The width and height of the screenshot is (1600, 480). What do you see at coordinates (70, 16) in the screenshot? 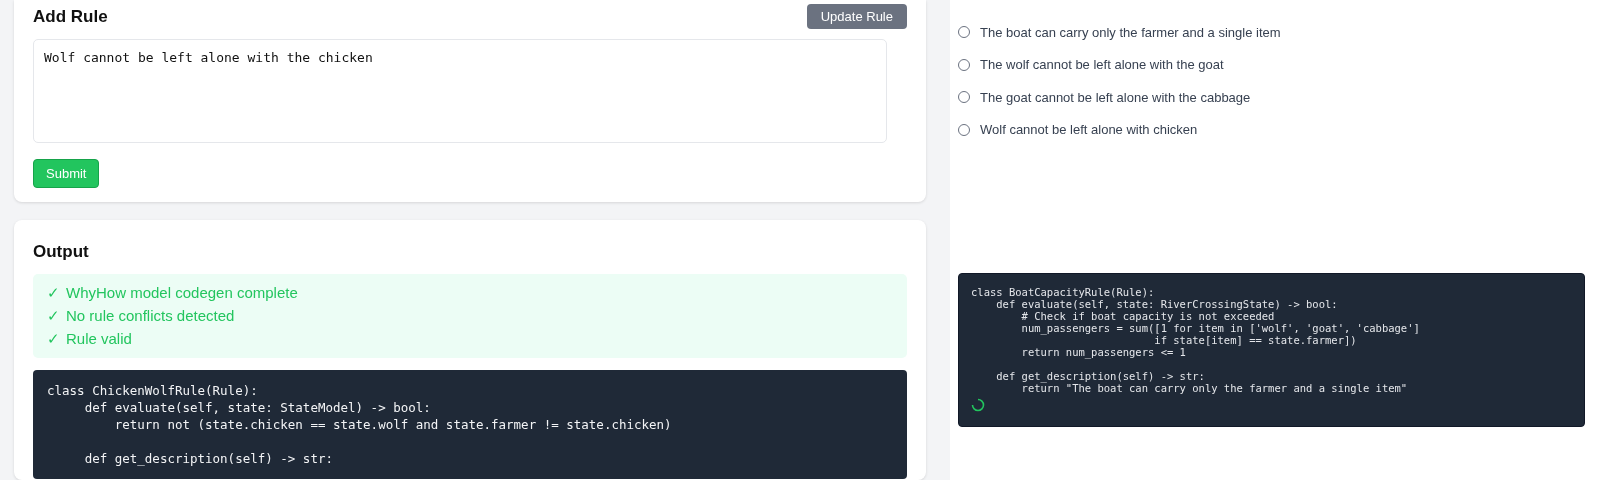
I see `card-title: Add Rule` at bounding box center [70, 16].